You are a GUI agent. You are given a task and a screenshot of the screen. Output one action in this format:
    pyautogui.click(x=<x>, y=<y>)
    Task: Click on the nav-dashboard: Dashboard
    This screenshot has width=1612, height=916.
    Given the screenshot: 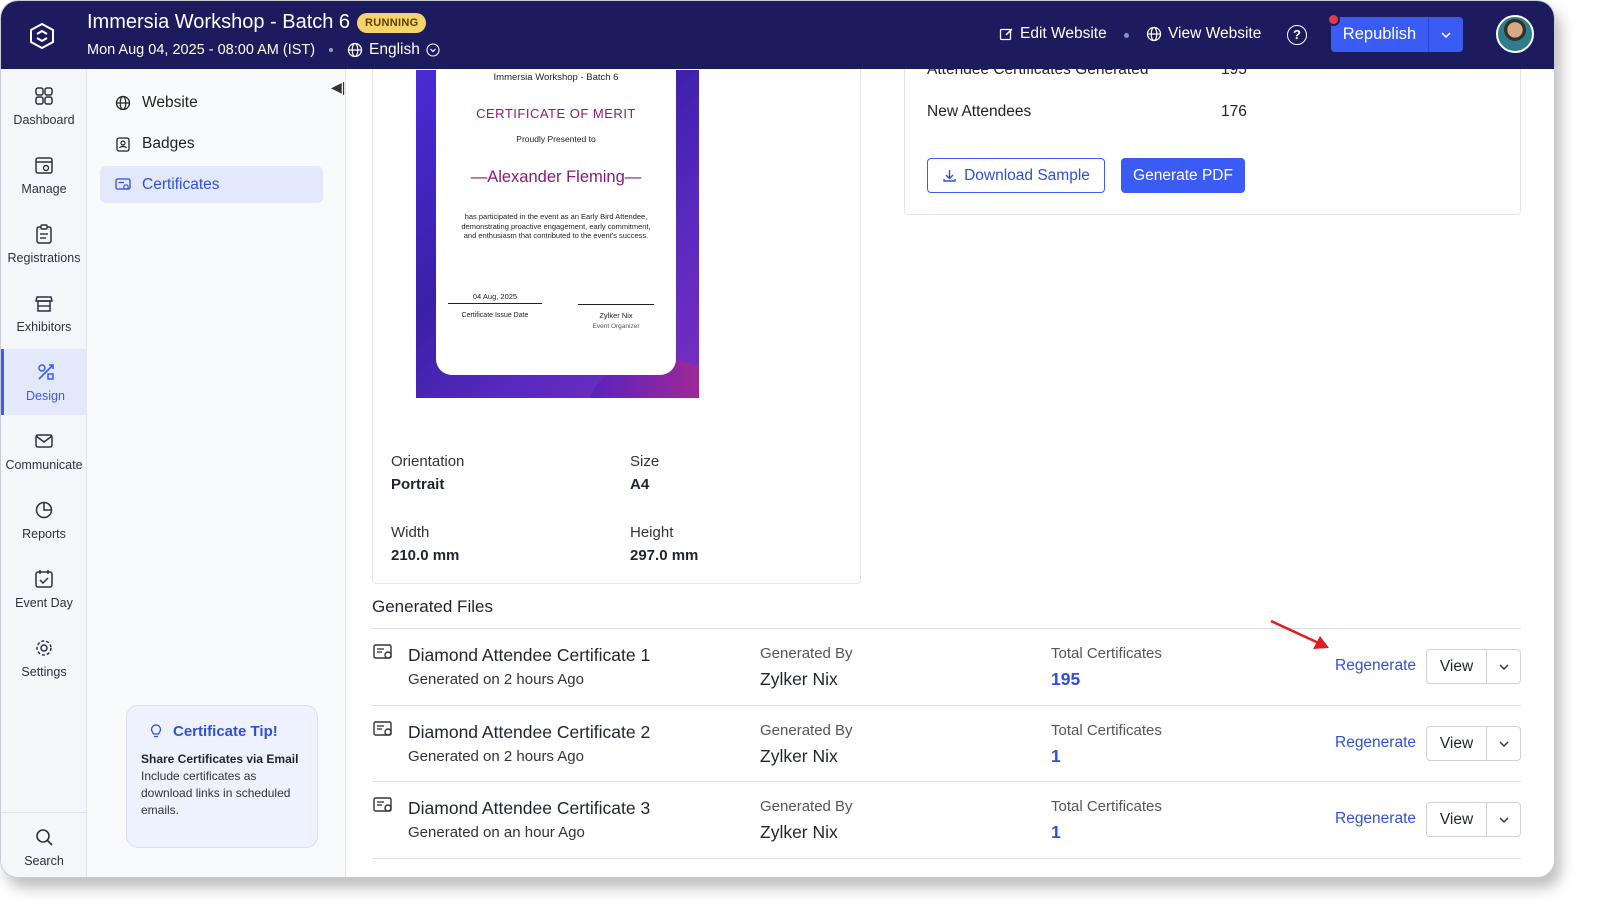 What is the action you would take?
    pyautogui.click(x=44, y=106)
    